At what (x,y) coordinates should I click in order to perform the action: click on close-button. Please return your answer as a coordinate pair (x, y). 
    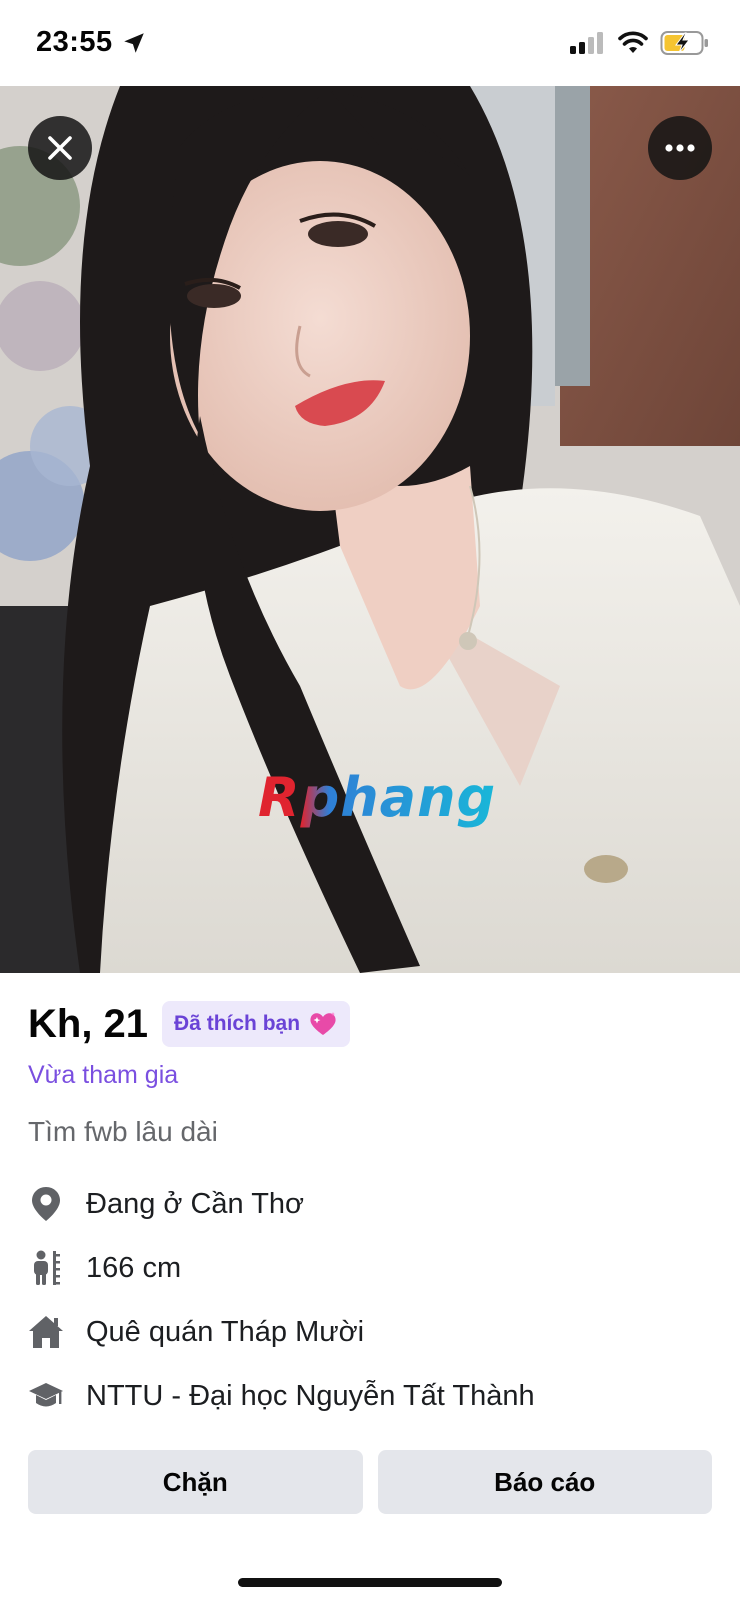
    Looking at the image, I should click on (60, 148).